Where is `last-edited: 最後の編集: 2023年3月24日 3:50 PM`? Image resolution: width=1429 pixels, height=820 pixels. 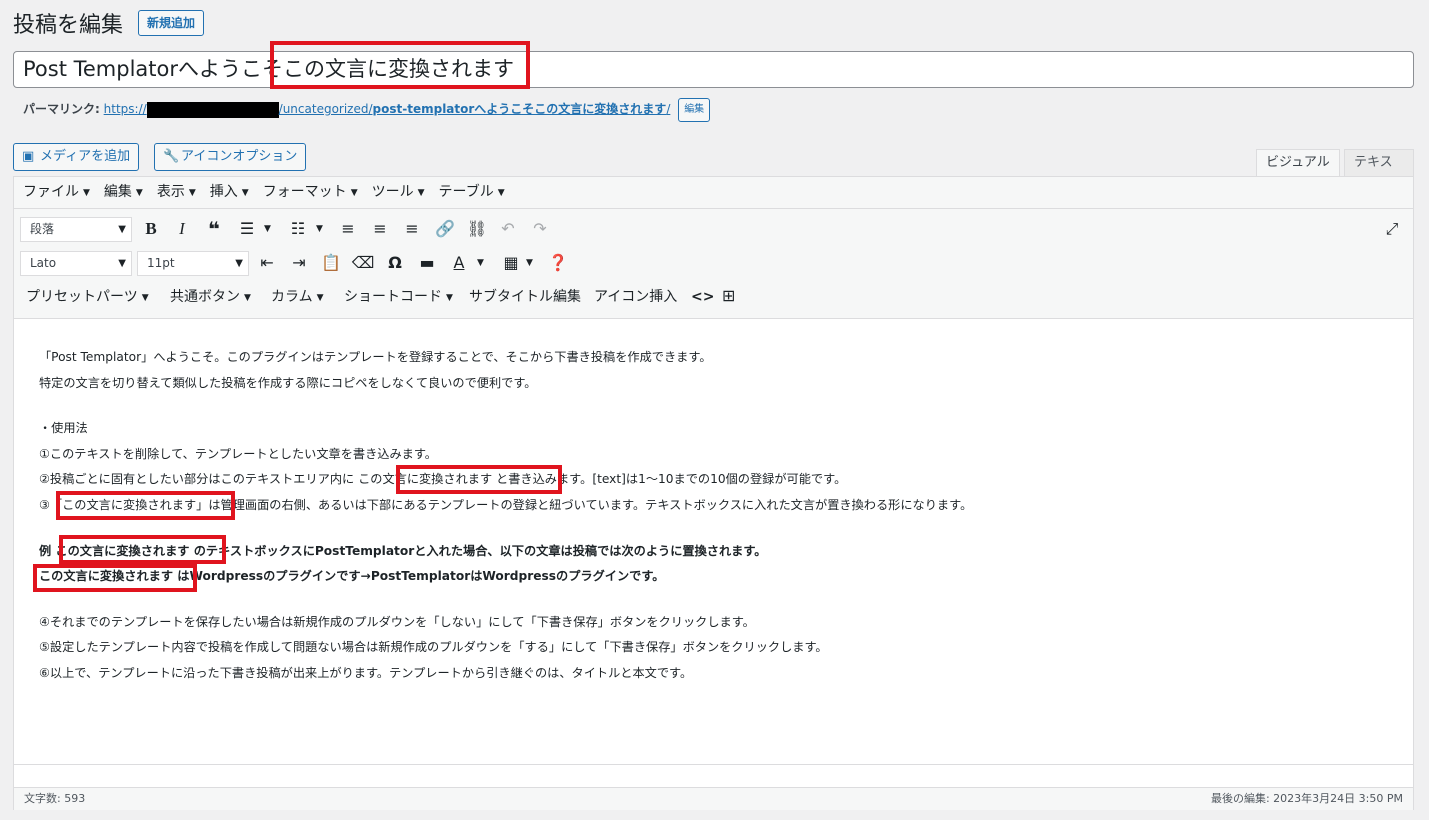 last-edited: 最後の編集: 2023年3月24日 3:50 PM is located at coordinates (1306, 798).